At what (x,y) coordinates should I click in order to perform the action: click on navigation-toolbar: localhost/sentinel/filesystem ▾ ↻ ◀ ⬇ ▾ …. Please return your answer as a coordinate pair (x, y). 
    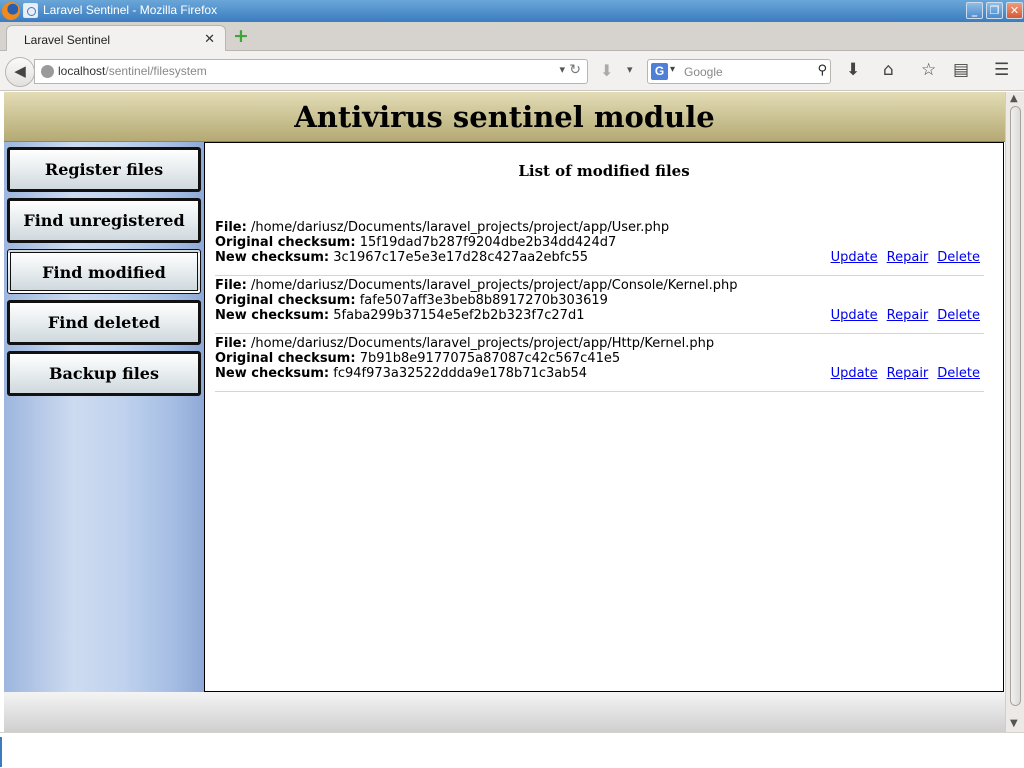
    Looking at the image, I should click on (512, 71).